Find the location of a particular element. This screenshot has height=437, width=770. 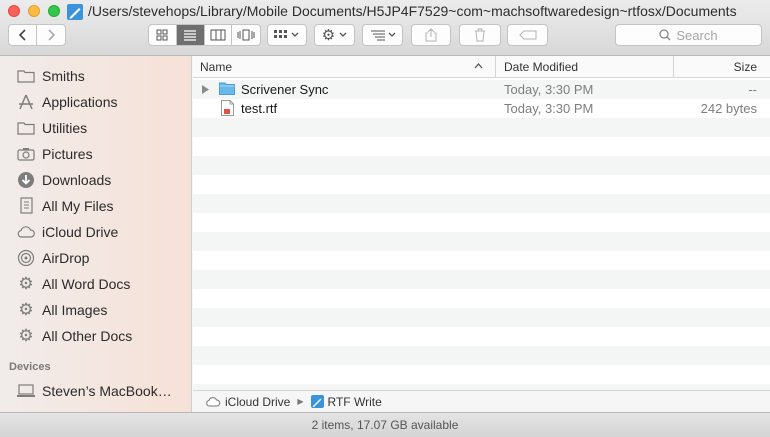

tag-icon is located at coordinates (527, 35).